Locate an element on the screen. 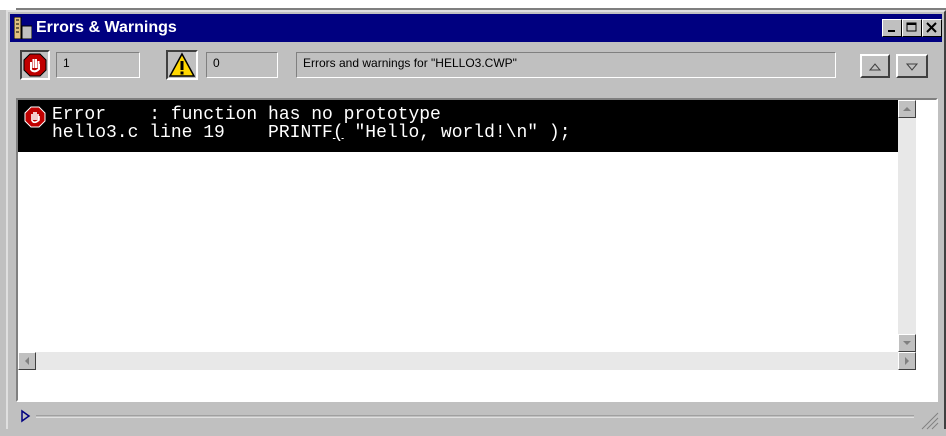  play-triangle-icon is located at coordinates (26, 416).